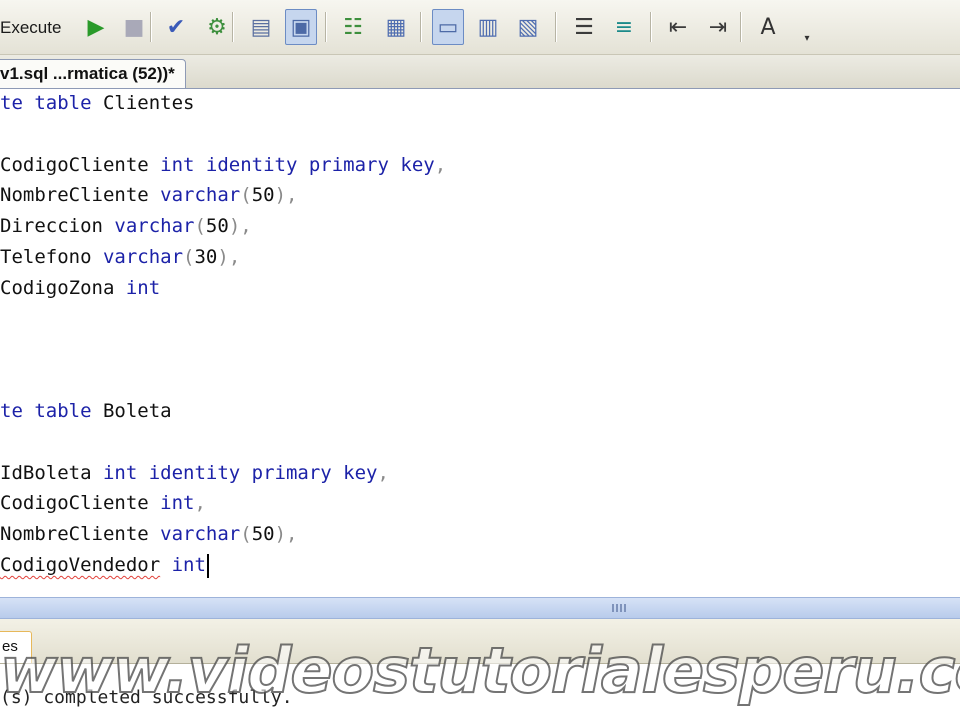 This screenshot has height=720, width=960. Describe the element at coordinates (143, 103) in the screenshot. I see `code-token: Clientes` at that location.